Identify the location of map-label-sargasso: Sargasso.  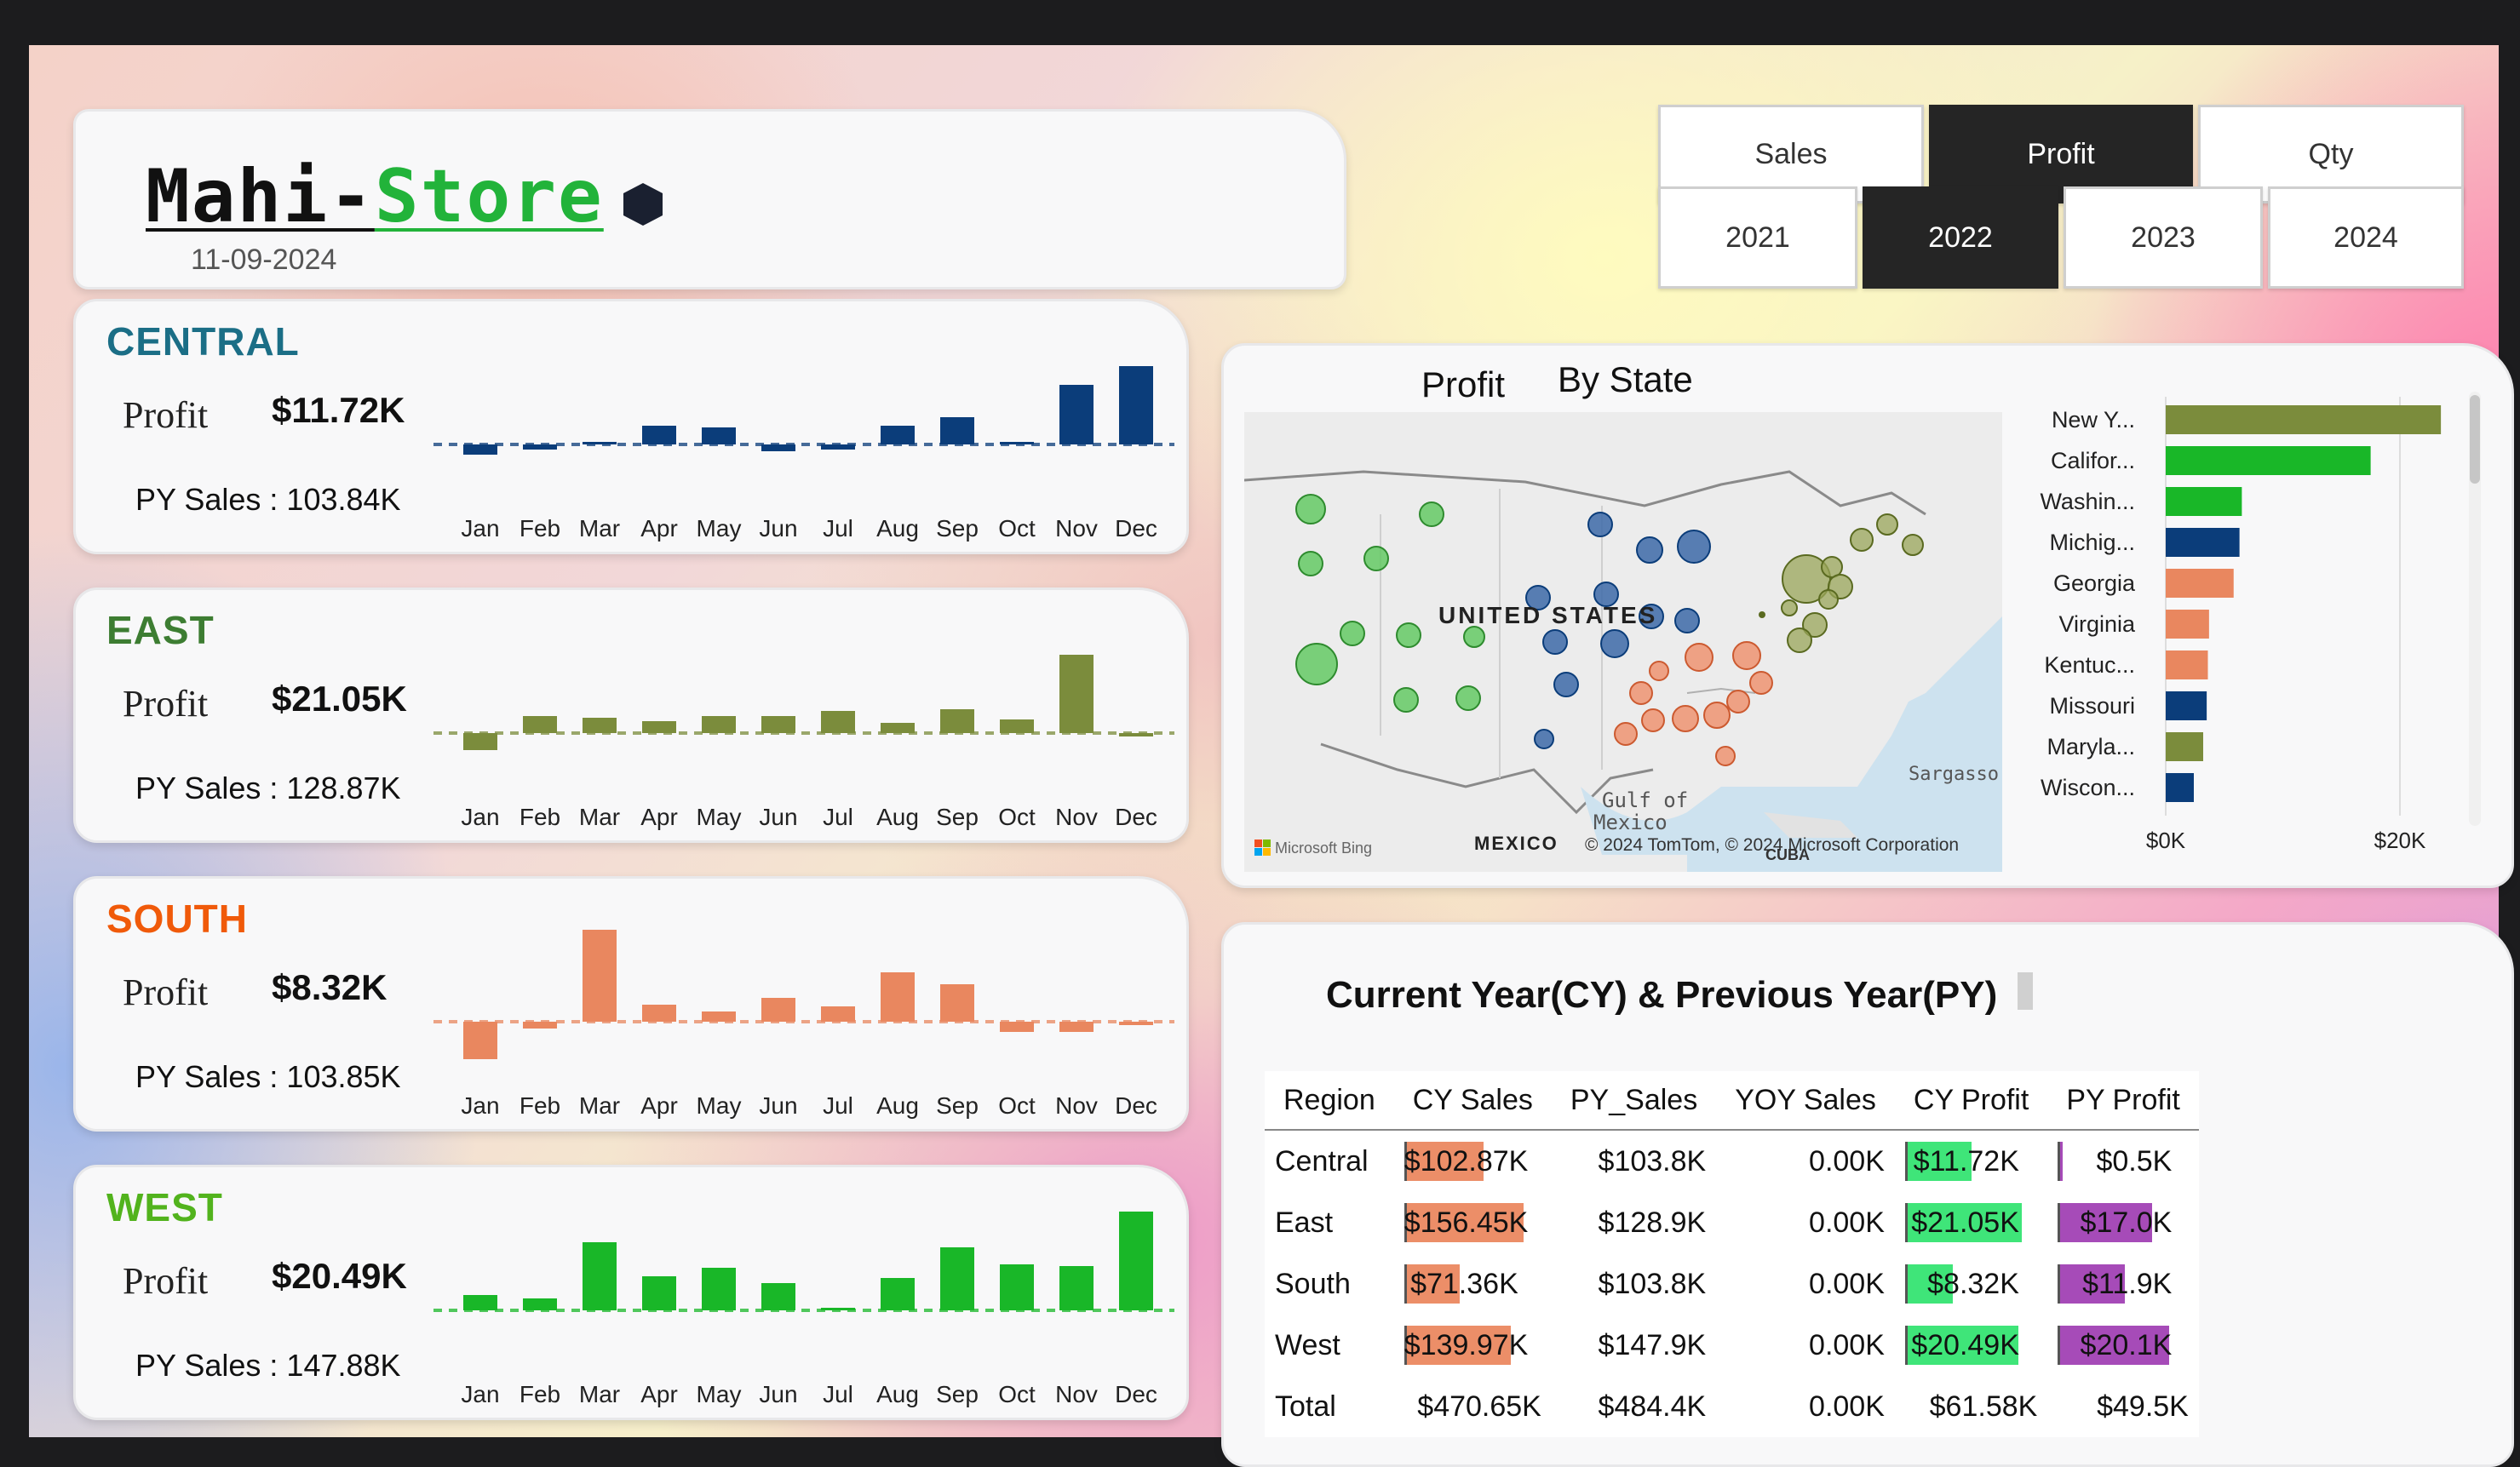
(1954, 774).